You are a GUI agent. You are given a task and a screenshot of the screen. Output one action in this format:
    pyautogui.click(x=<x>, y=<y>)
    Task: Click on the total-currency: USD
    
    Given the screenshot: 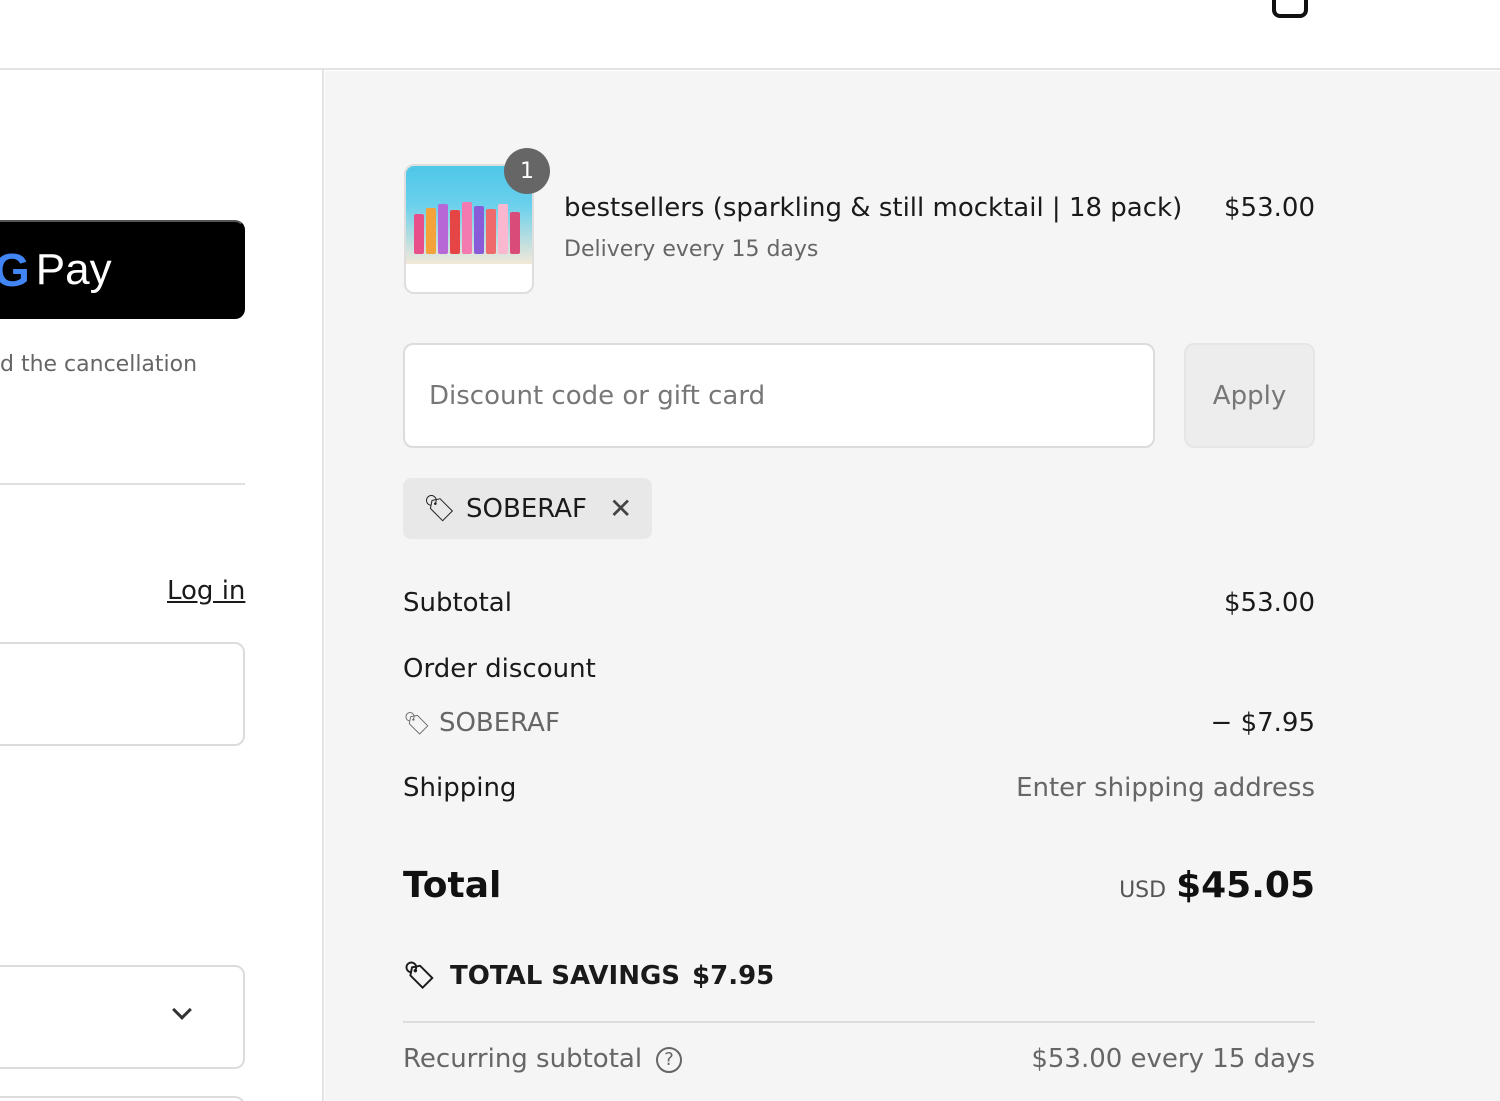 What is the action you would take?
    pyautogui.click(x=1143, y=890)
    